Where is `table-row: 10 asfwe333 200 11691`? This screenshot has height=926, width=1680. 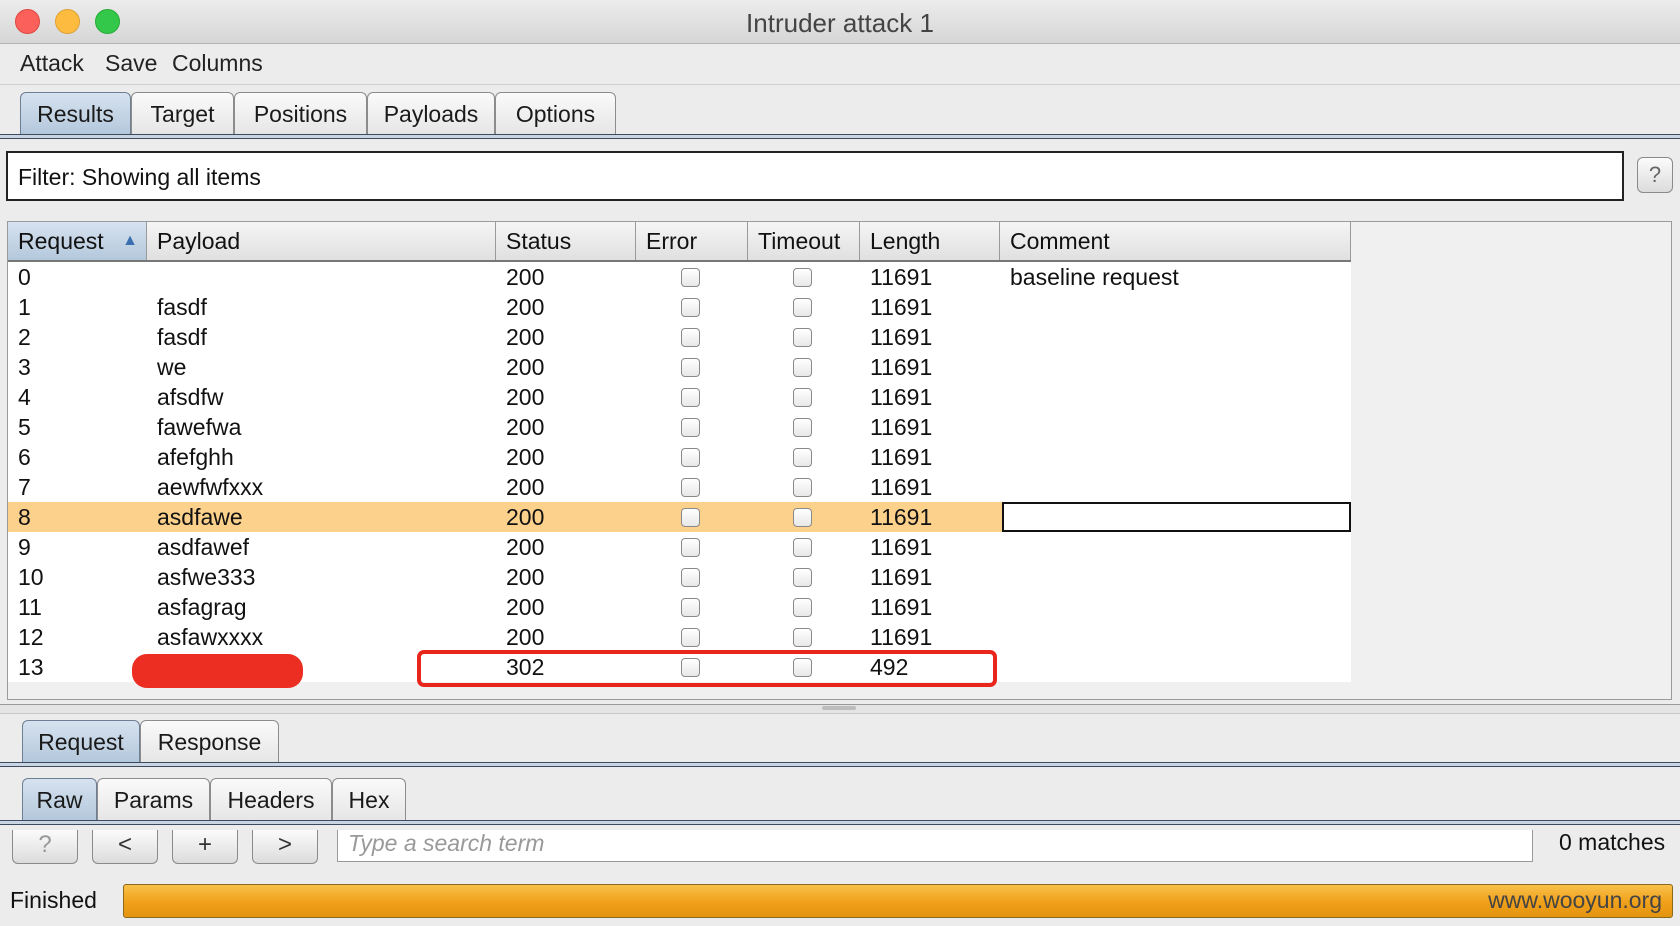
table-row: 10 asfwe333 200 11691 is located at coordinates (679, 577).